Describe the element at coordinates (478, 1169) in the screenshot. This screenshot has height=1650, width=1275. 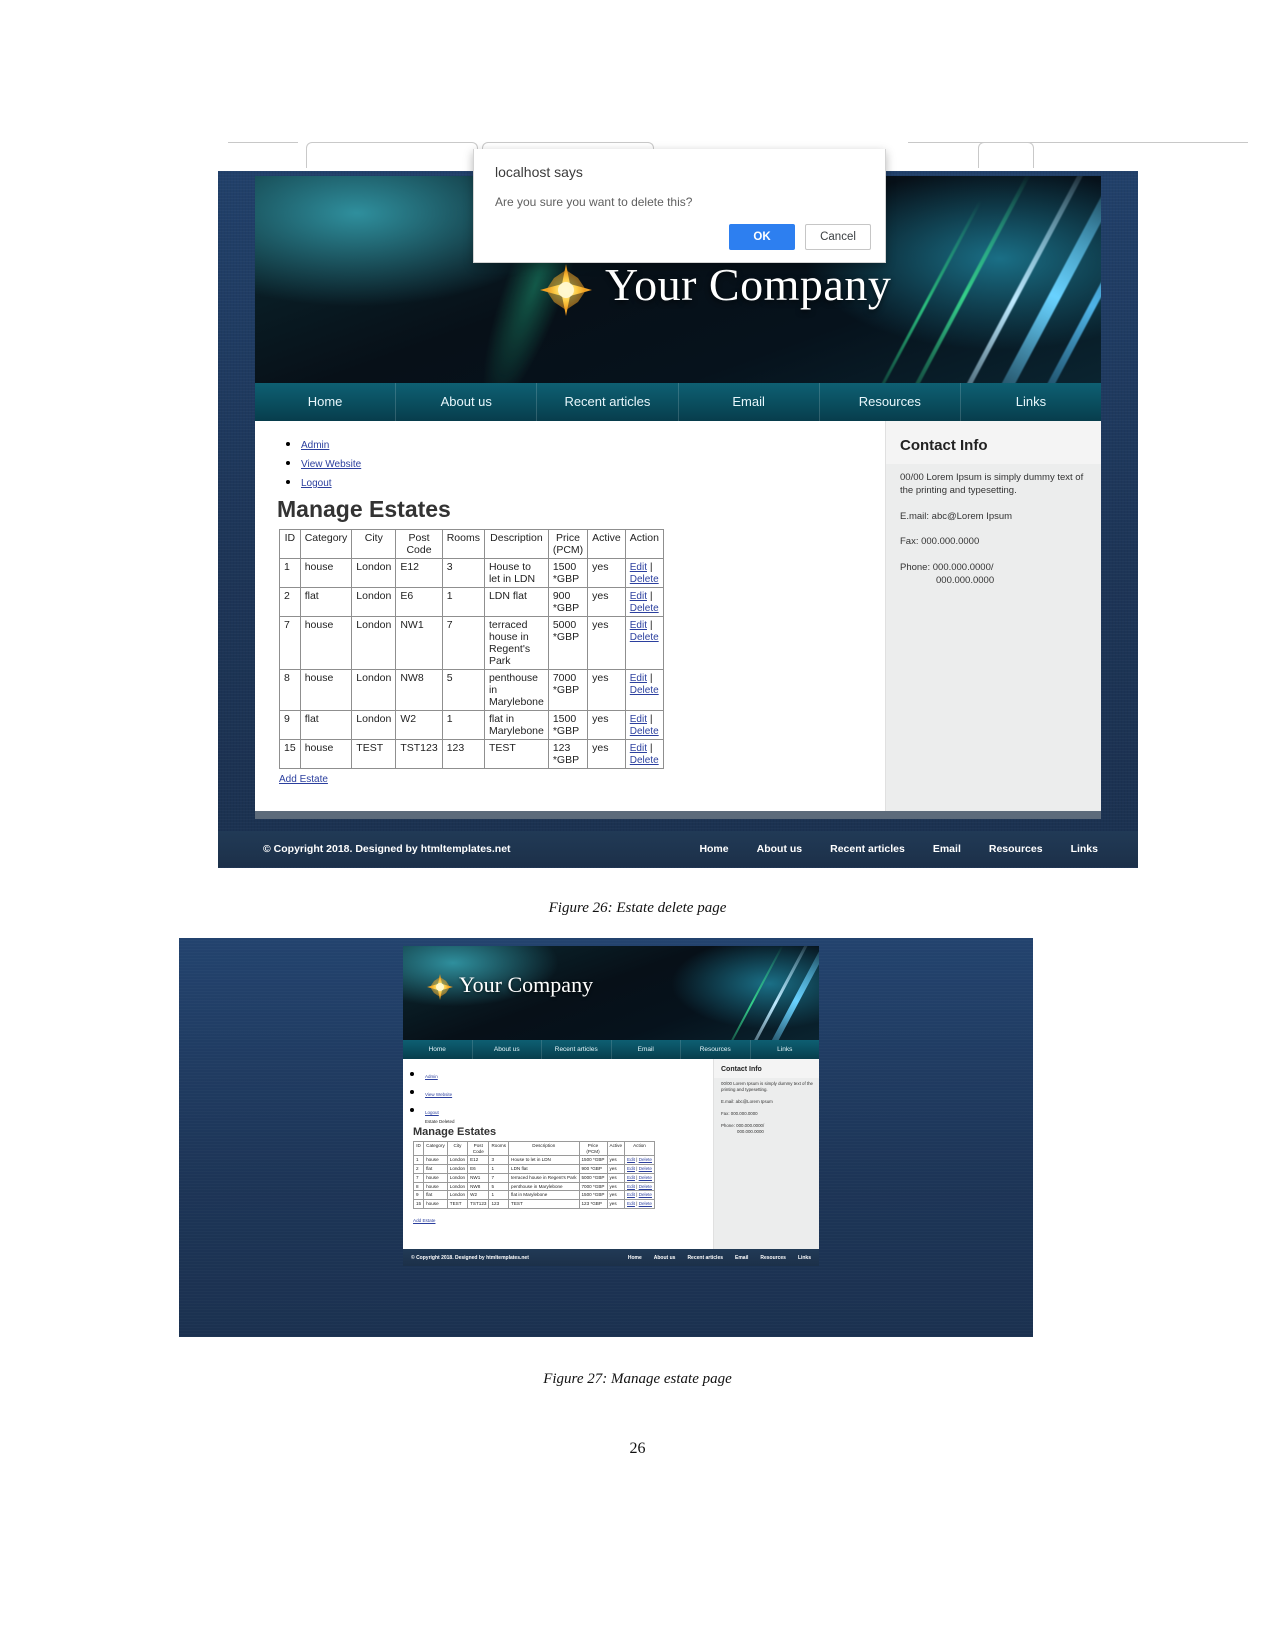
I see `cell-post-code: E6` at that location.